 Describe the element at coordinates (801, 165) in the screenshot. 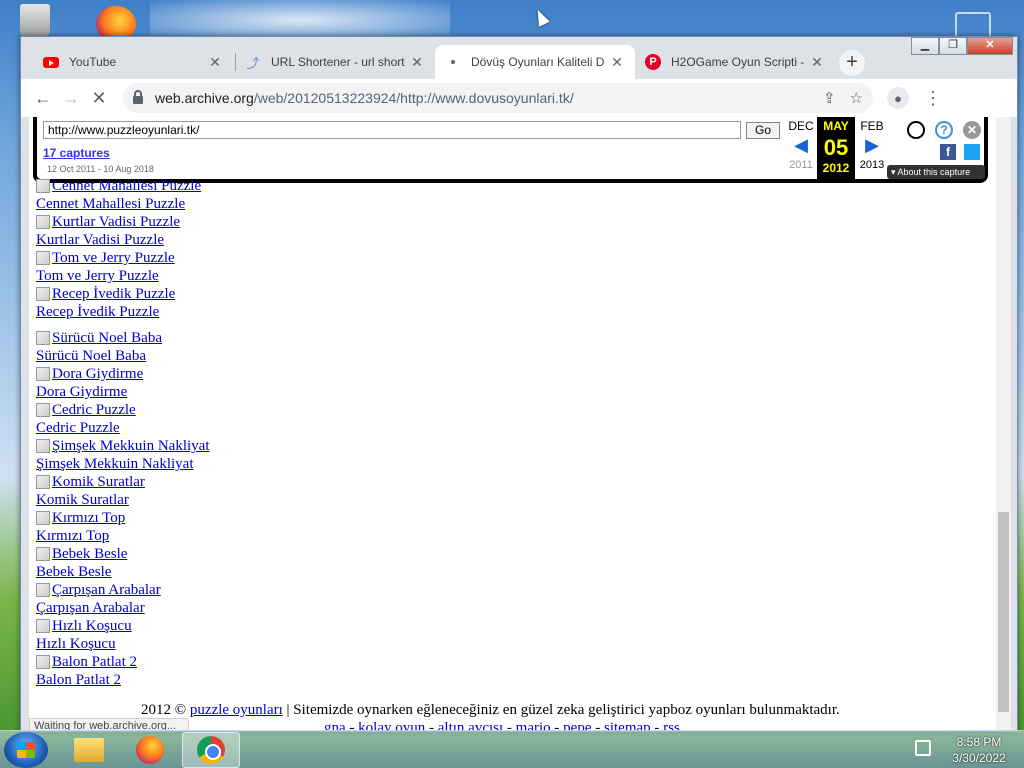

I see `prev-year: 2011` at that location.